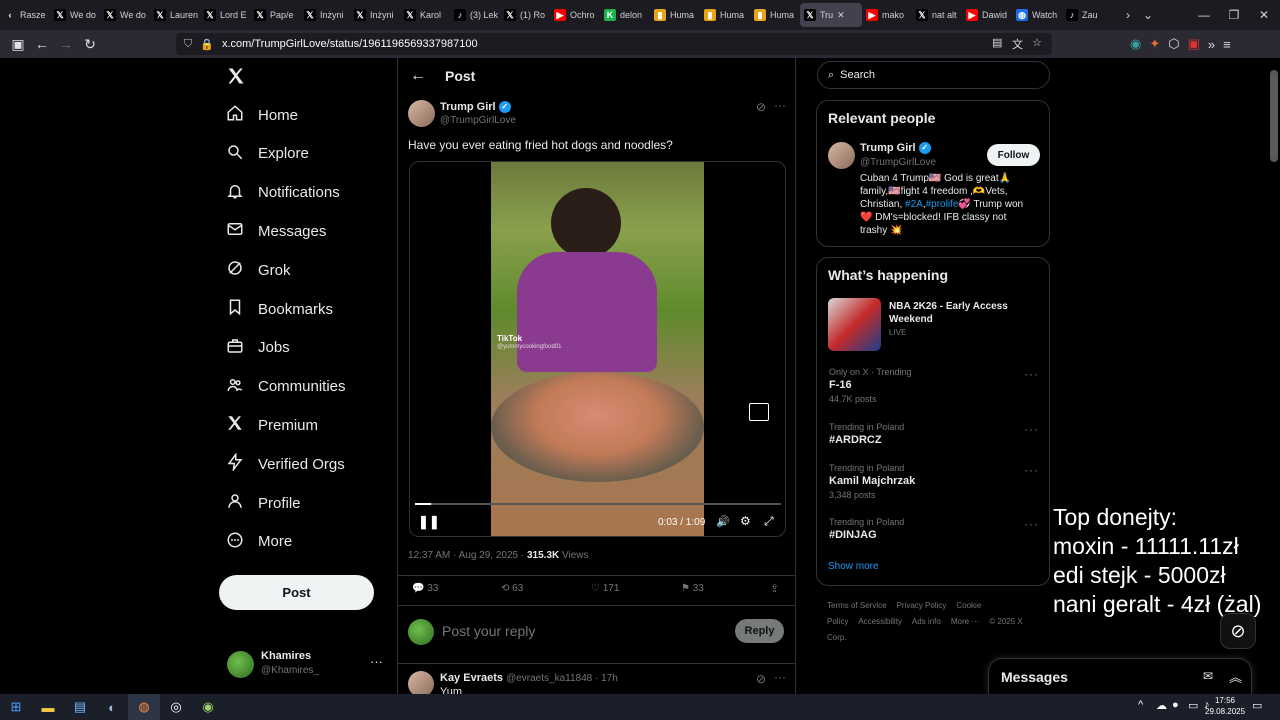 This screenshot has width=1280, height=720. Describe the element at coordinates (761, 107) in the screenshot. I see `grok-icon: ⊘` at that location.